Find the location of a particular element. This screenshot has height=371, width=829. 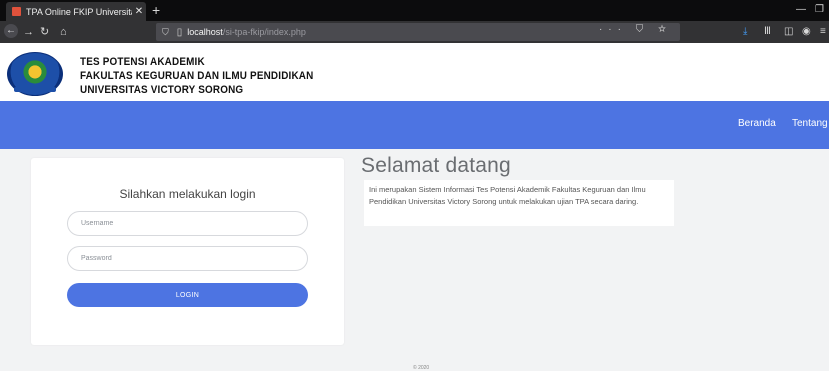

main-nav: Beranda Tentang is located at coordinates (414, 125).